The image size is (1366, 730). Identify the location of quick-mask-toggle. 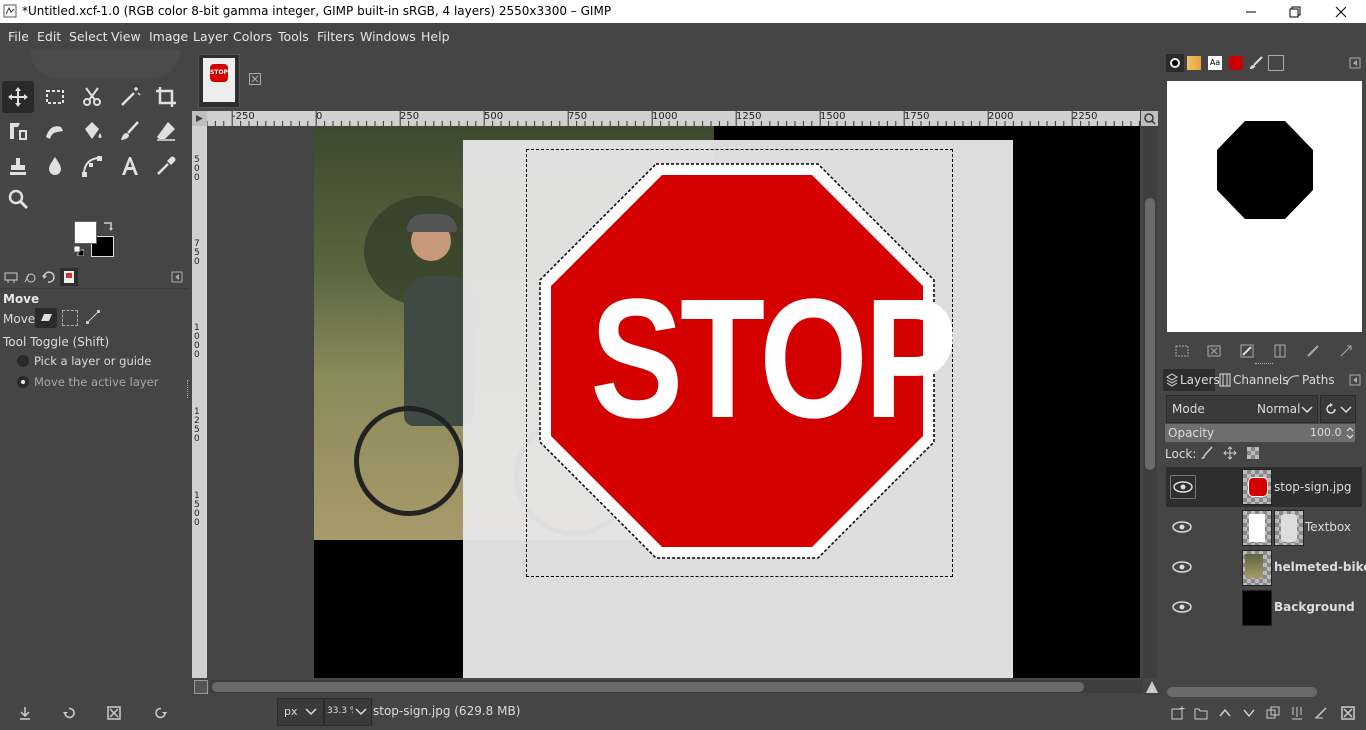
(201, 687).